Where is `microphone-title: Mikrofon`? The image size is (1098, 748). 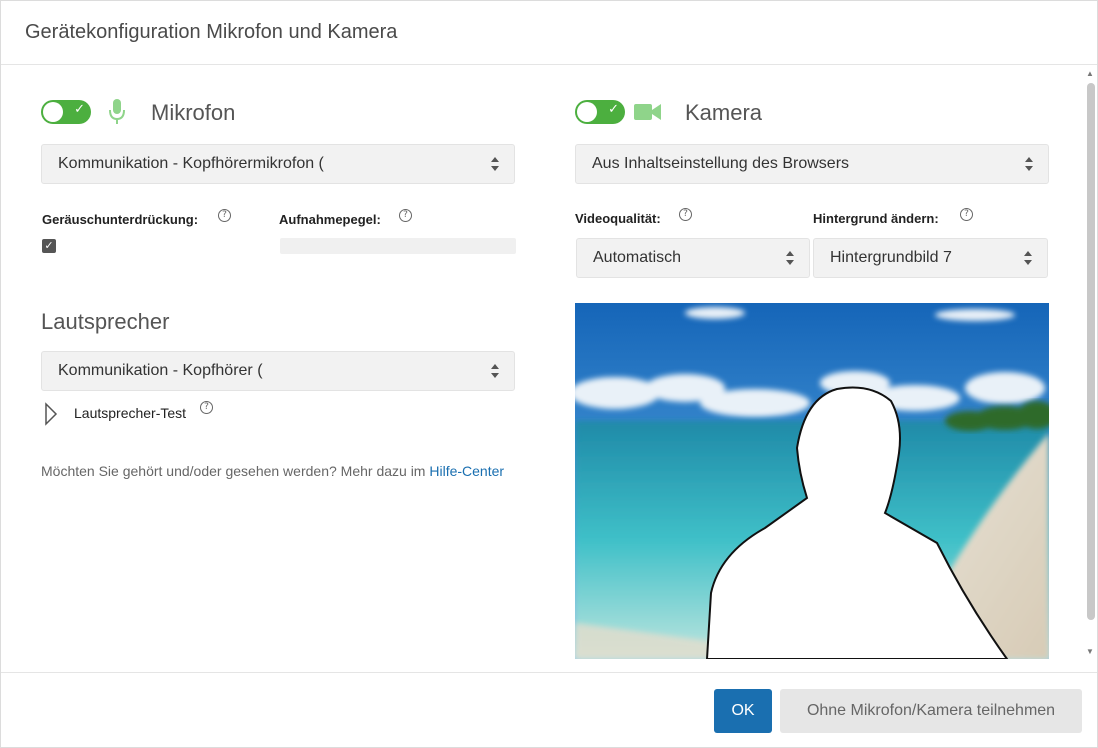 microphone-title: Mikrofon is located at coordinates (193, 112).